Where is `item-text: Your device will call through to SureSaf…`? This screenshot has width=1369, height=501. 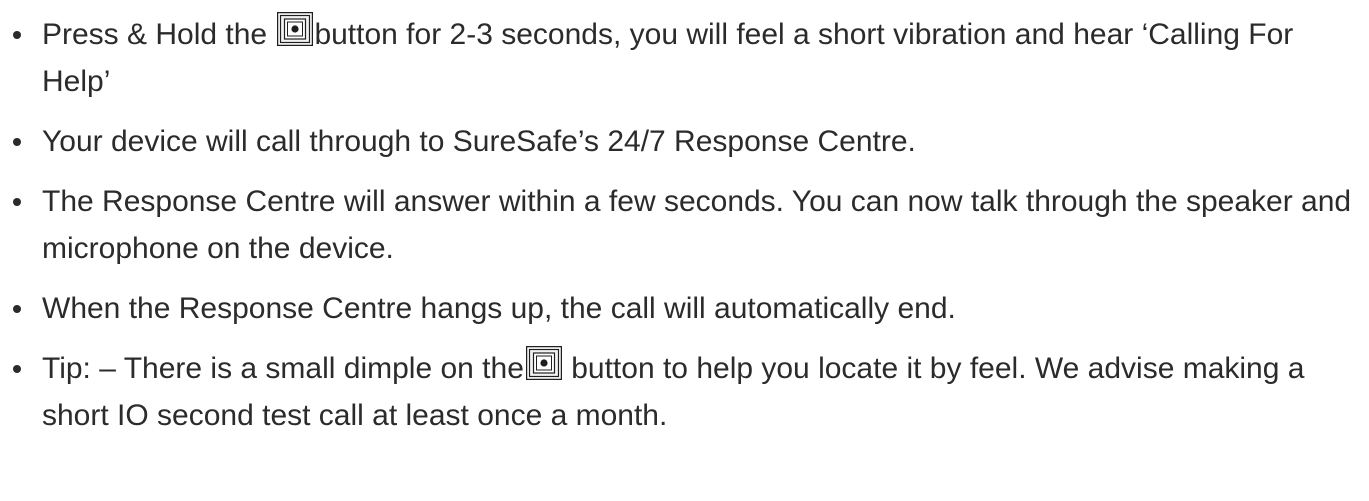
item-text: Your device will call through to SureSaf… is located at coordinates (479, 141).